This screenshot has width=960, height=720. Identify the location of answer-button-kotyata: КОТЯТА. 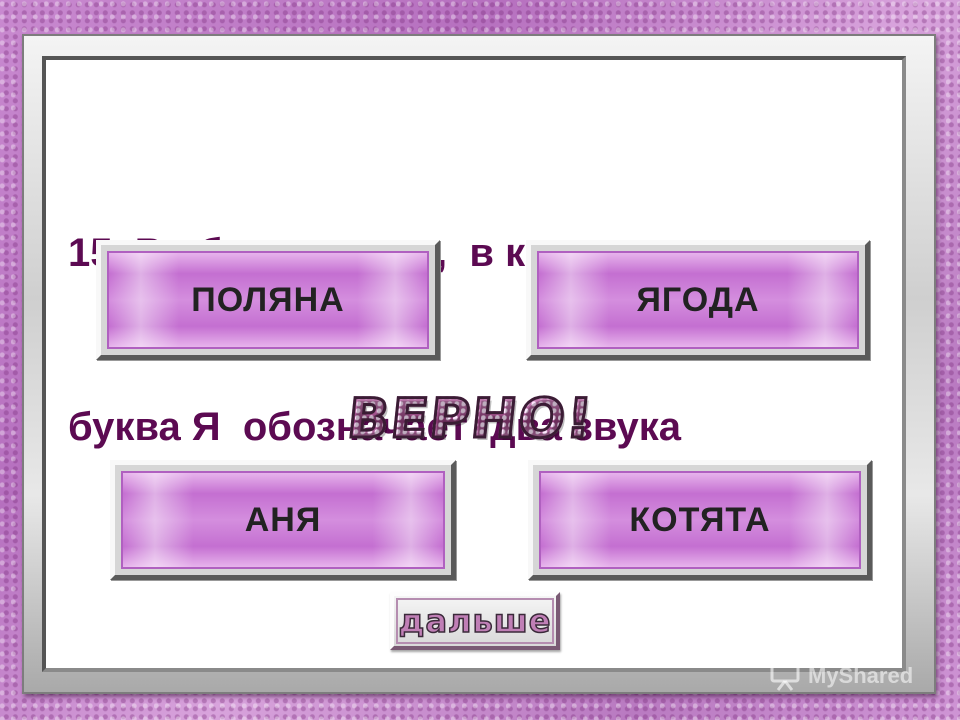
(700, 520).